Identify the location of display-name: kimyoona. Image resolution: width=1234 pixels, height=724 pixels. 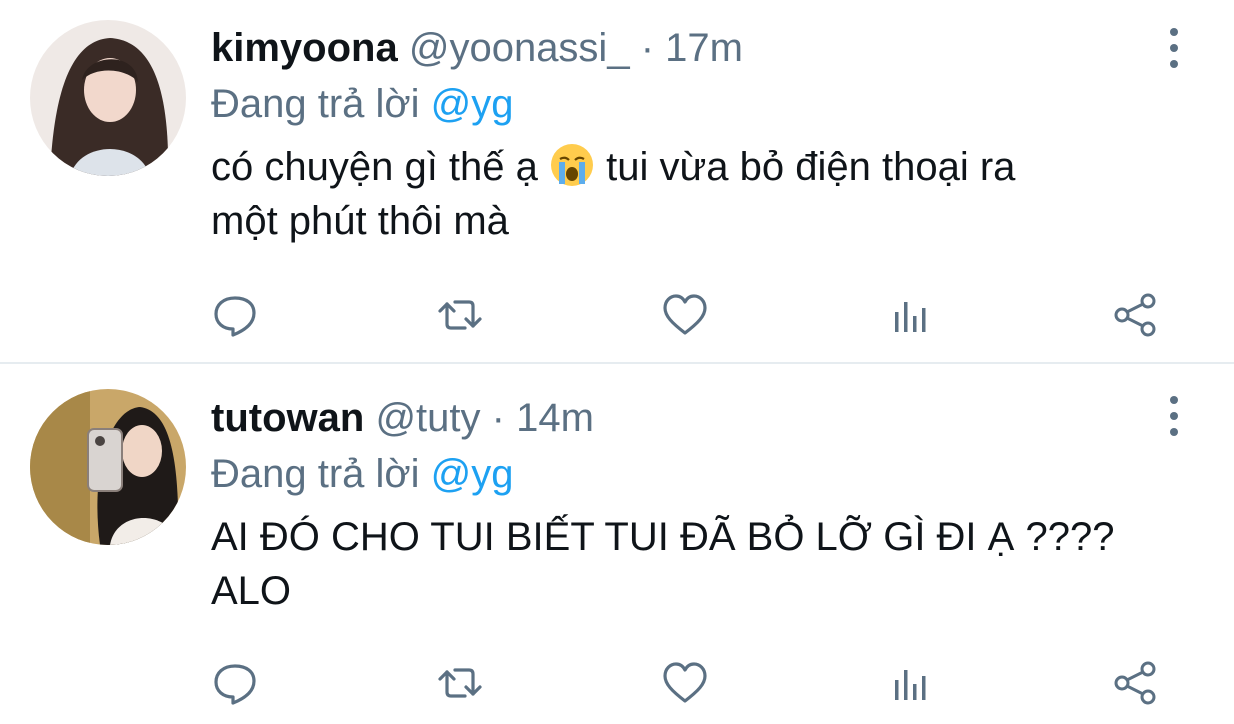
(304, 48).